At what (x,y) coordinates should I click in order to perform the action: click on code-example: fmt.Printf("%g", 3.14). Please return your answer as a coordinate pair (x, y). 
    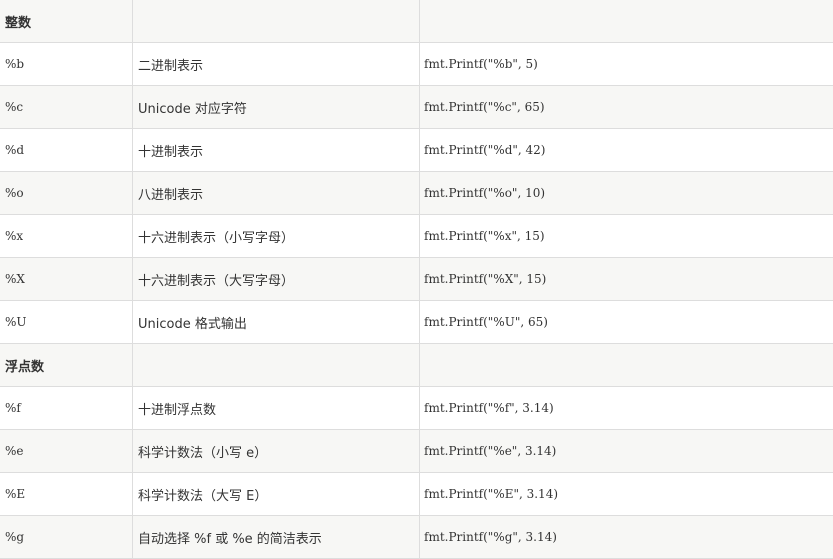
    Looking at the image, I should click on (626, 537).